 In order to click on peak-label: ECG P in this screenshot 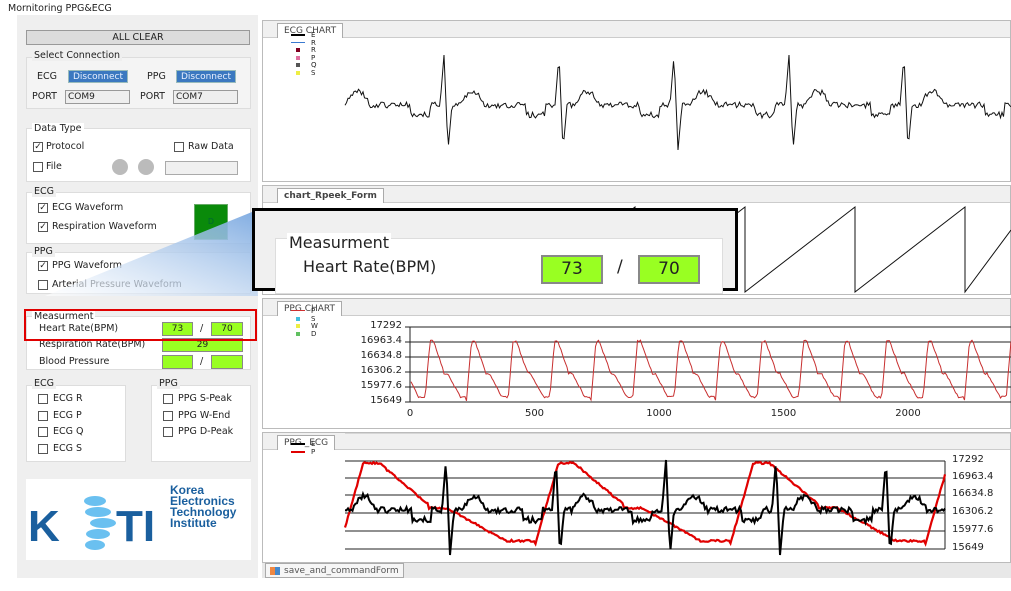, I will do `click(67, 415)`.